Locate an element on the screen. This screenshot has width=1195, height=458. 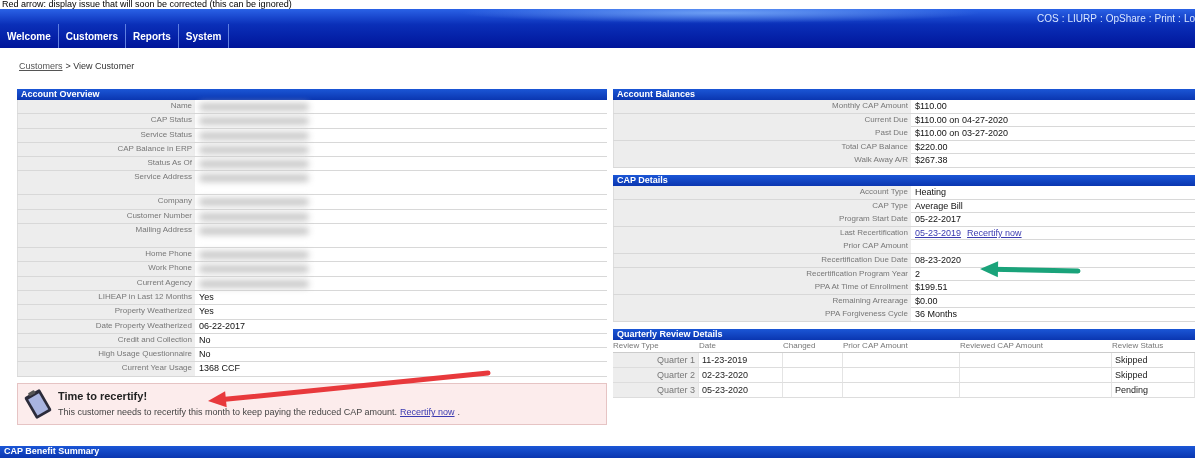
field-label: Home Phone is located at coordinates (106, 255).